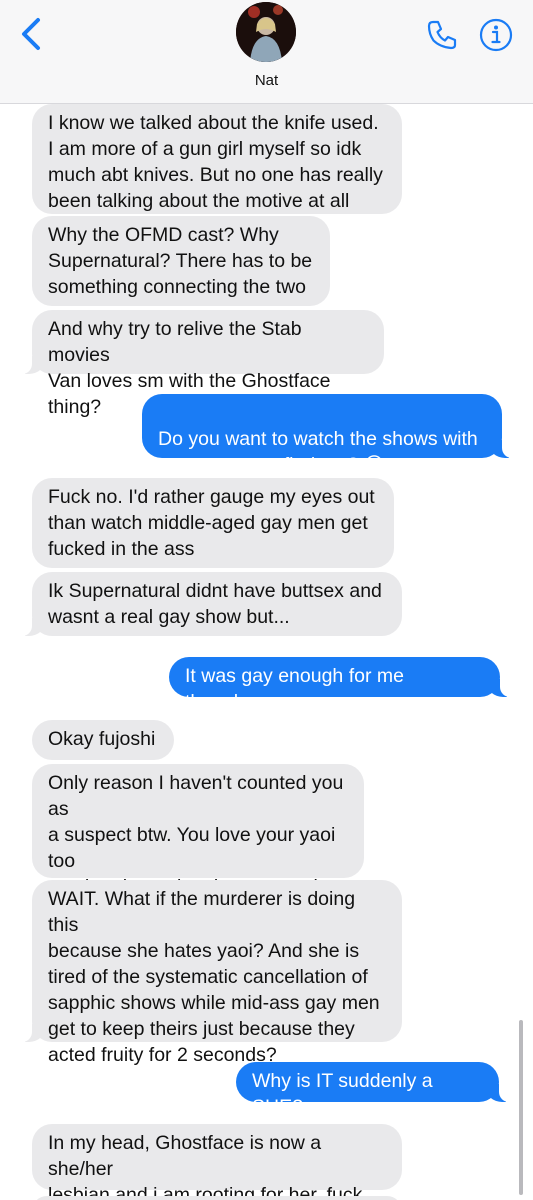  I want to click on scrollbar, so click(521, 1107).